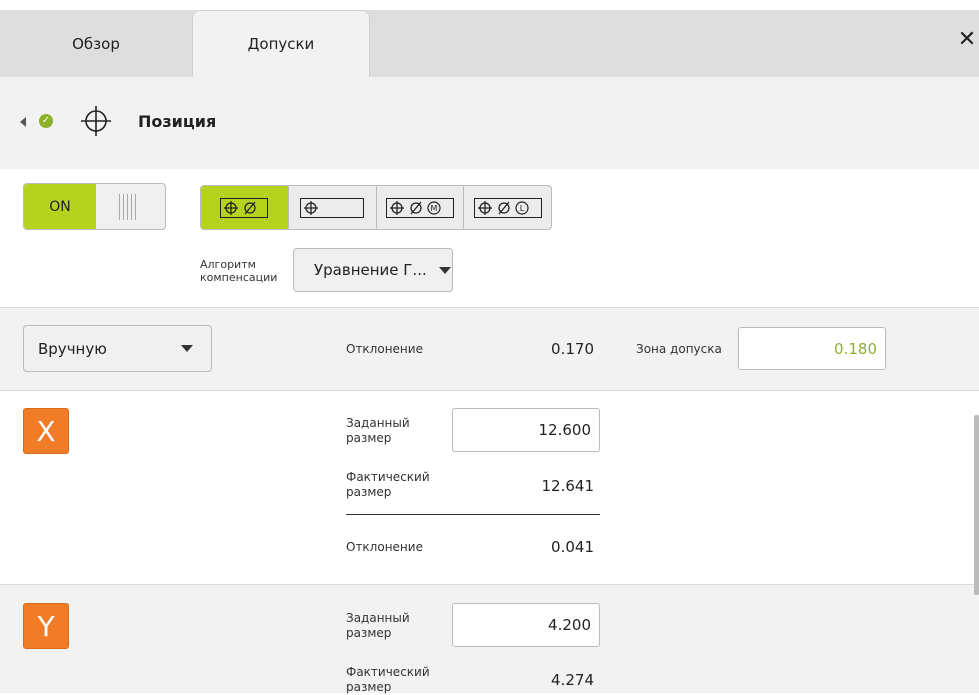 This screenshot has height=695, width=979. Describe the element at coordinates (976, 505) in the screenshot. I see `vertical-scrollbar` at that location.